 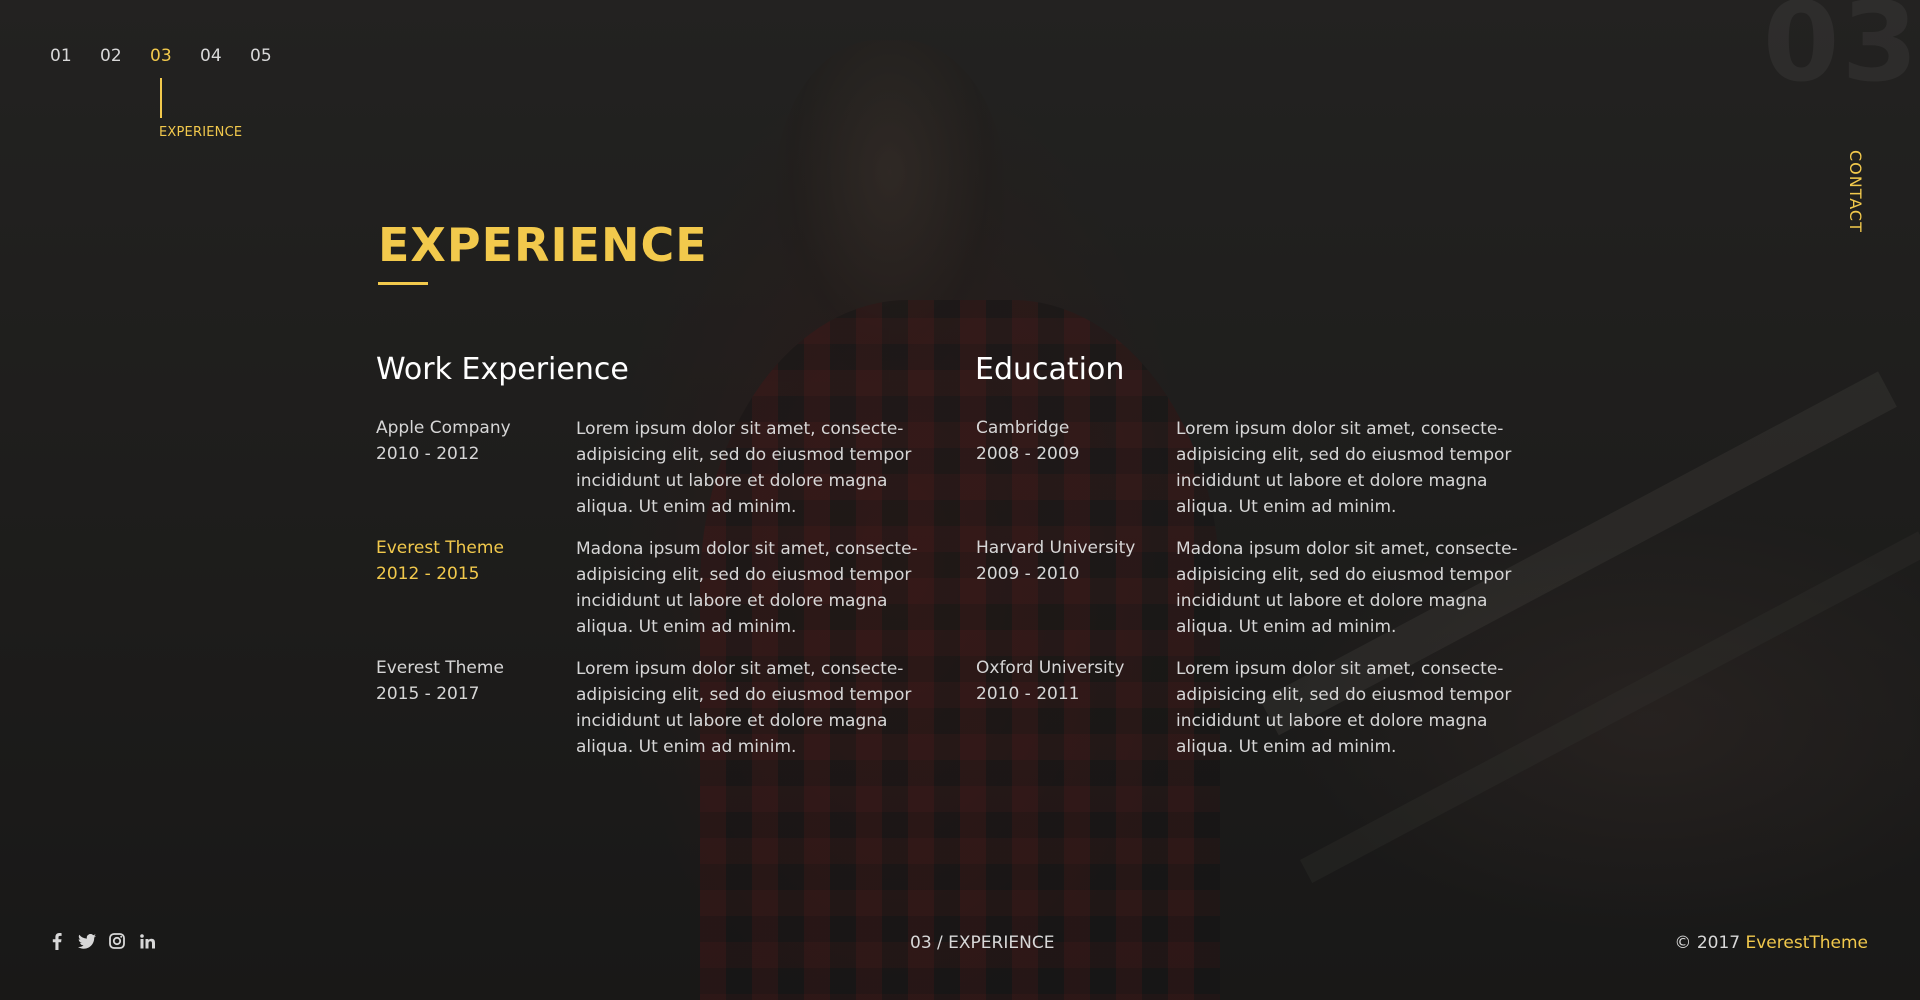 What do you see at coordinates (1050, 681) in the screenshot?
I see `education-entry-3: Oxford University 2010 - 2011` at bounding box center [1050, 681].